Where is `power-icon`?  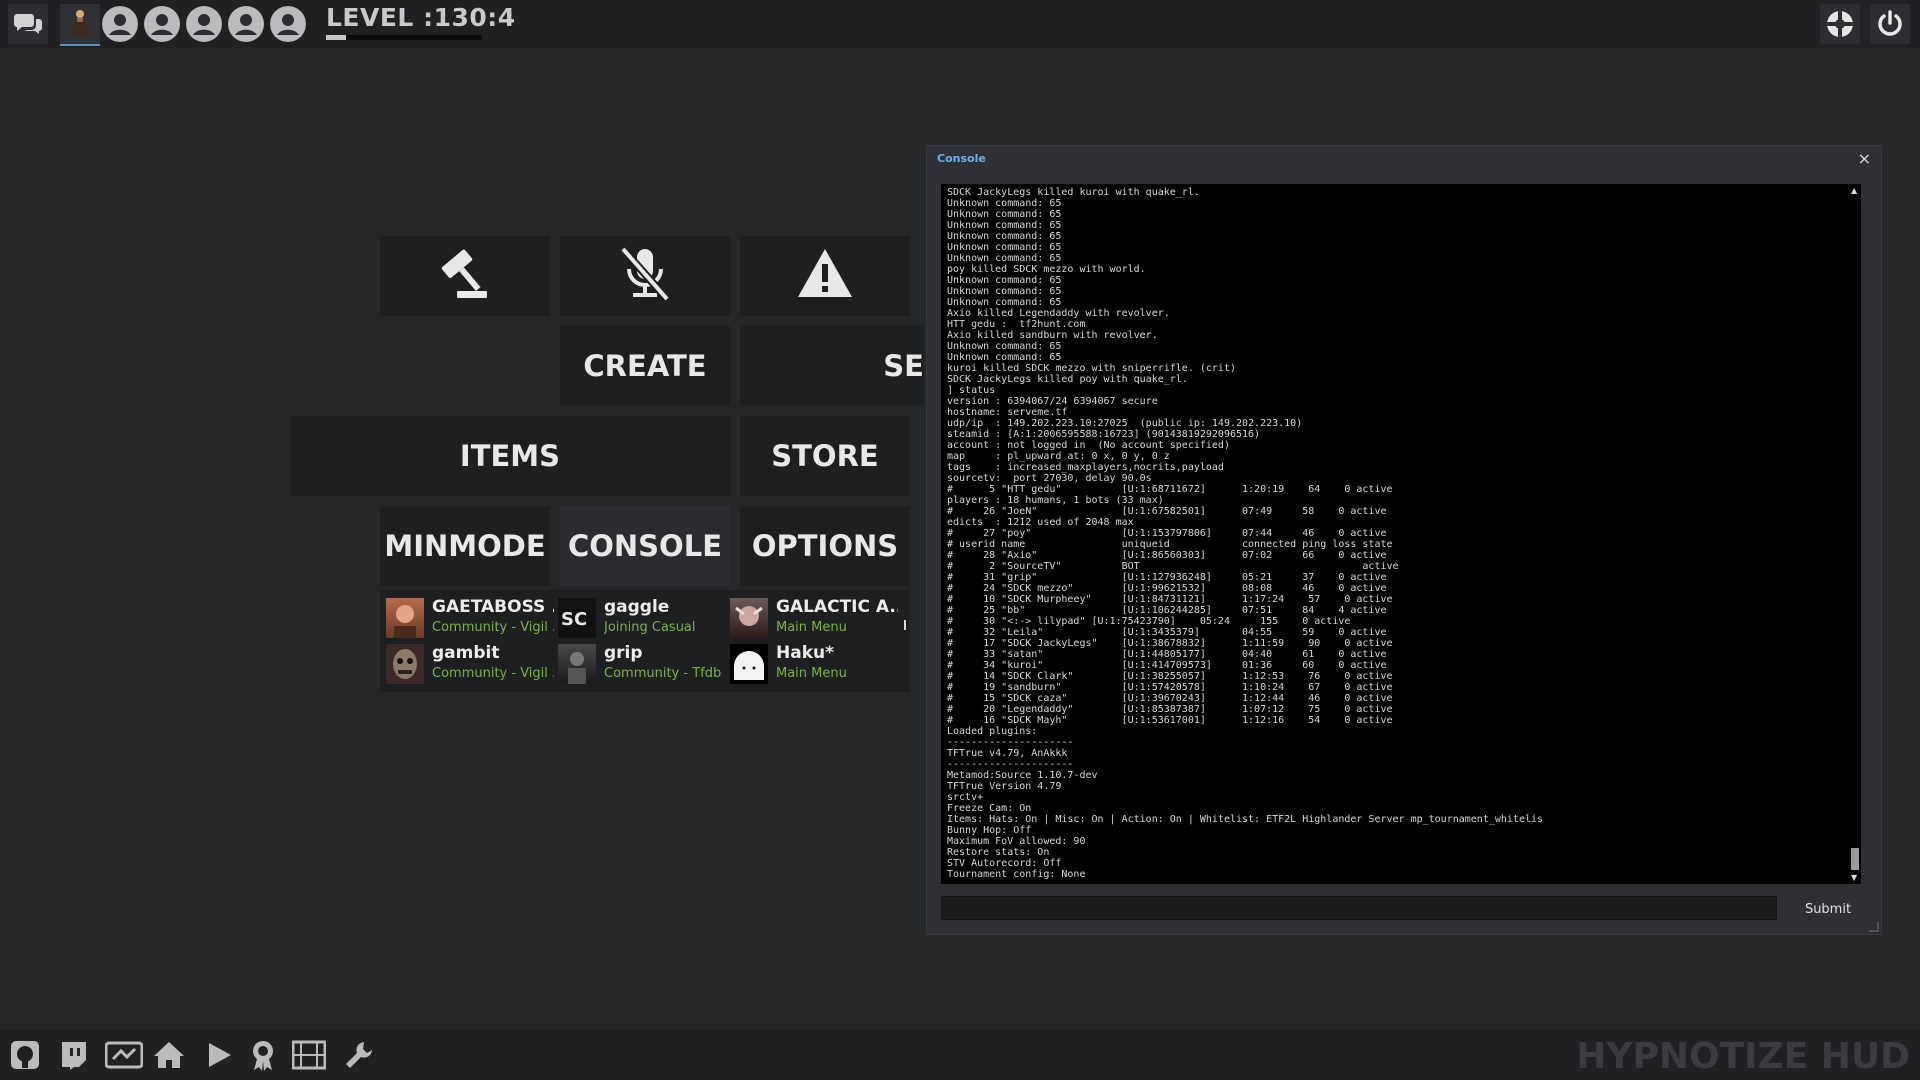
power-icon is located at coordinates (1890, 24).